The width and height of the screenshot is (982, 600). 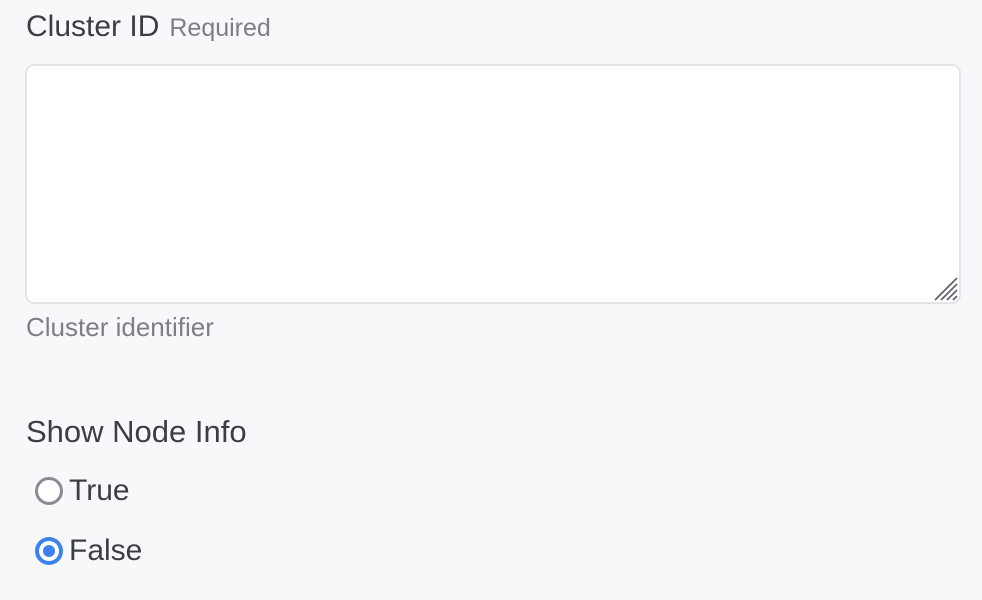 What do you see at coordinates (945, 288) in the screenshot?
I see `resize-handle-icon` at bounding box center [945, 288].